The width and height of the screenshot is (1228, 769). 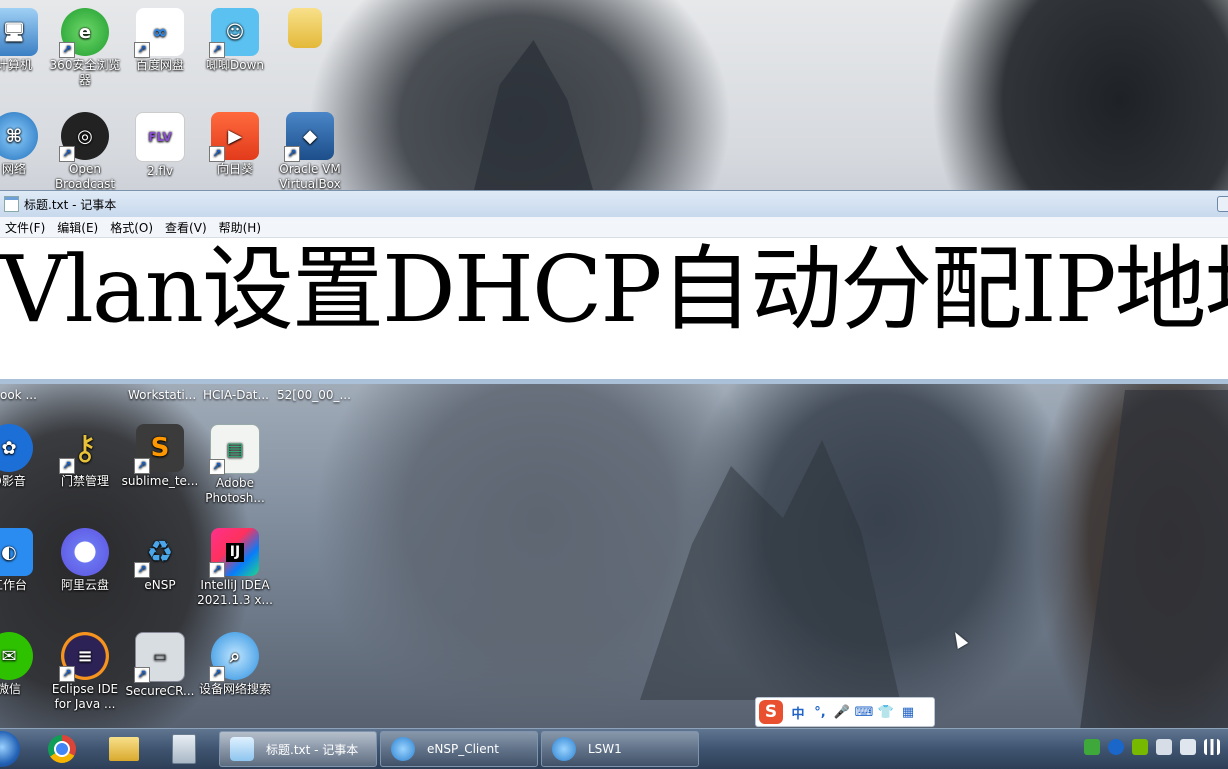 I want to click on jijidown-icon: ☺ ↗, so click(x=234, y=33).